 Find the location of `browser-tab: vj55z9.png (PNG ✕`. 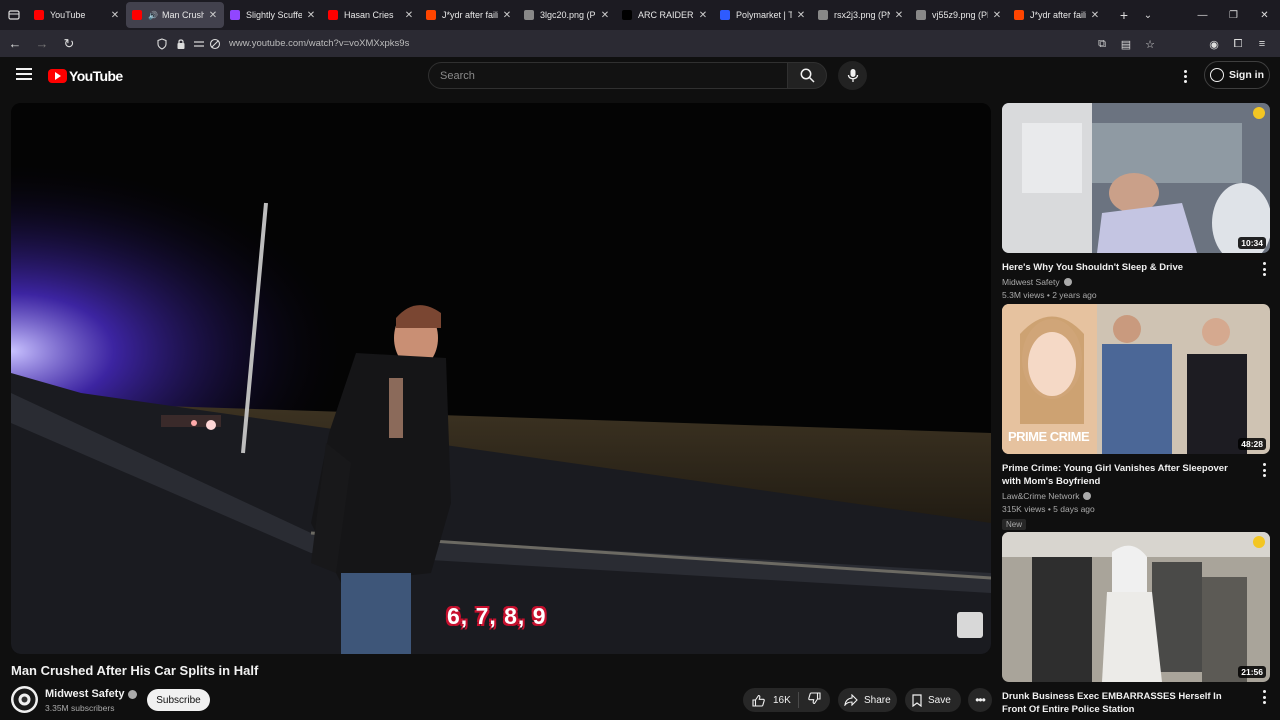

browser-tab: vj55z9.png (PNG ✕ is located at coordinates (959, 15).